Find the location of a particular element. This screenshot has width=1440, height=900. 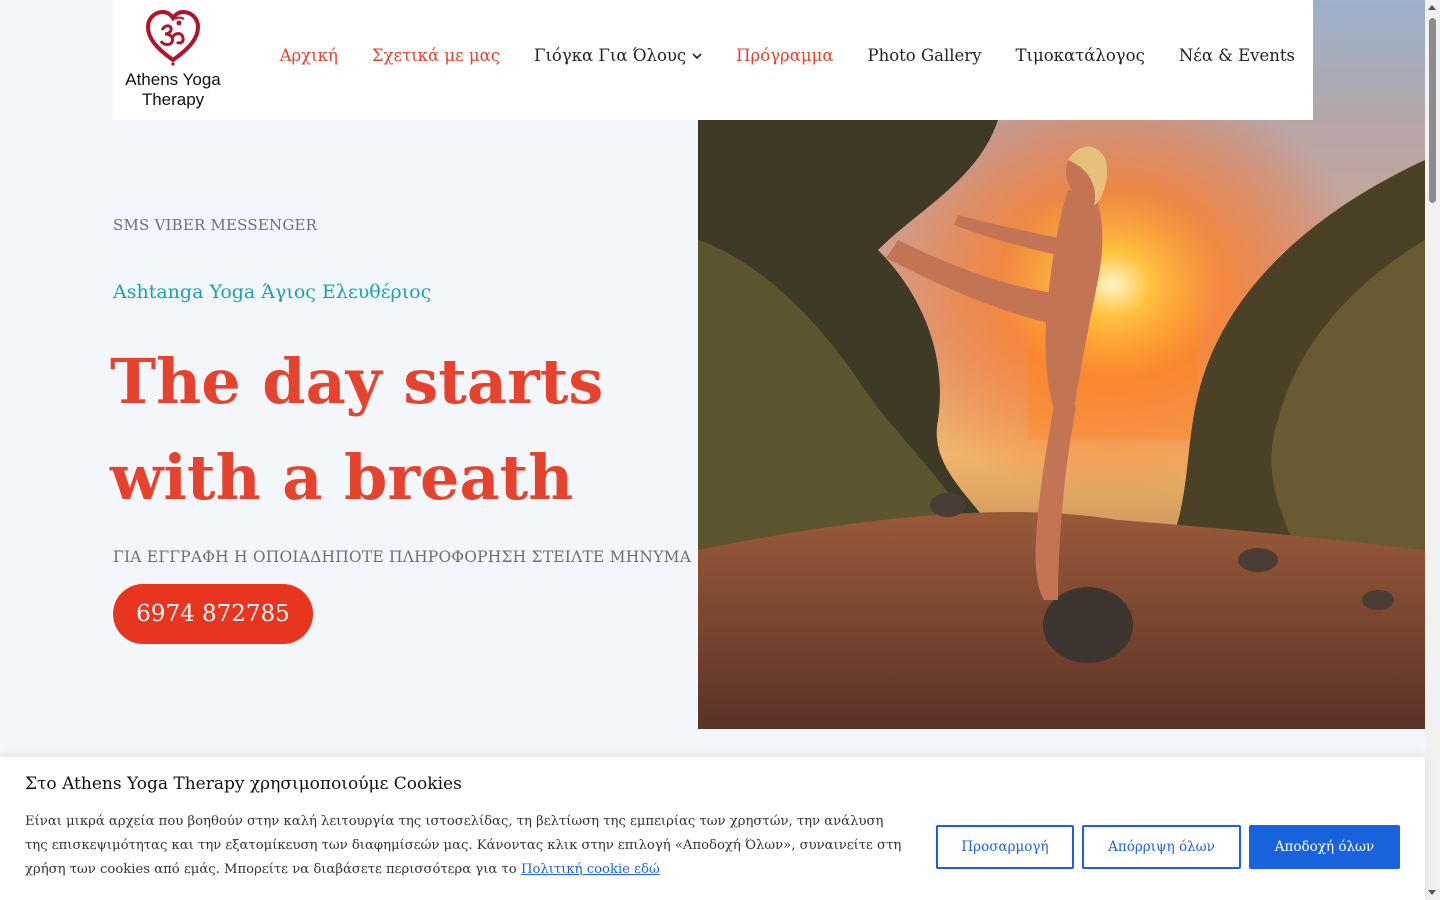

page-scrollbar is located at coordinates (1432, 450).